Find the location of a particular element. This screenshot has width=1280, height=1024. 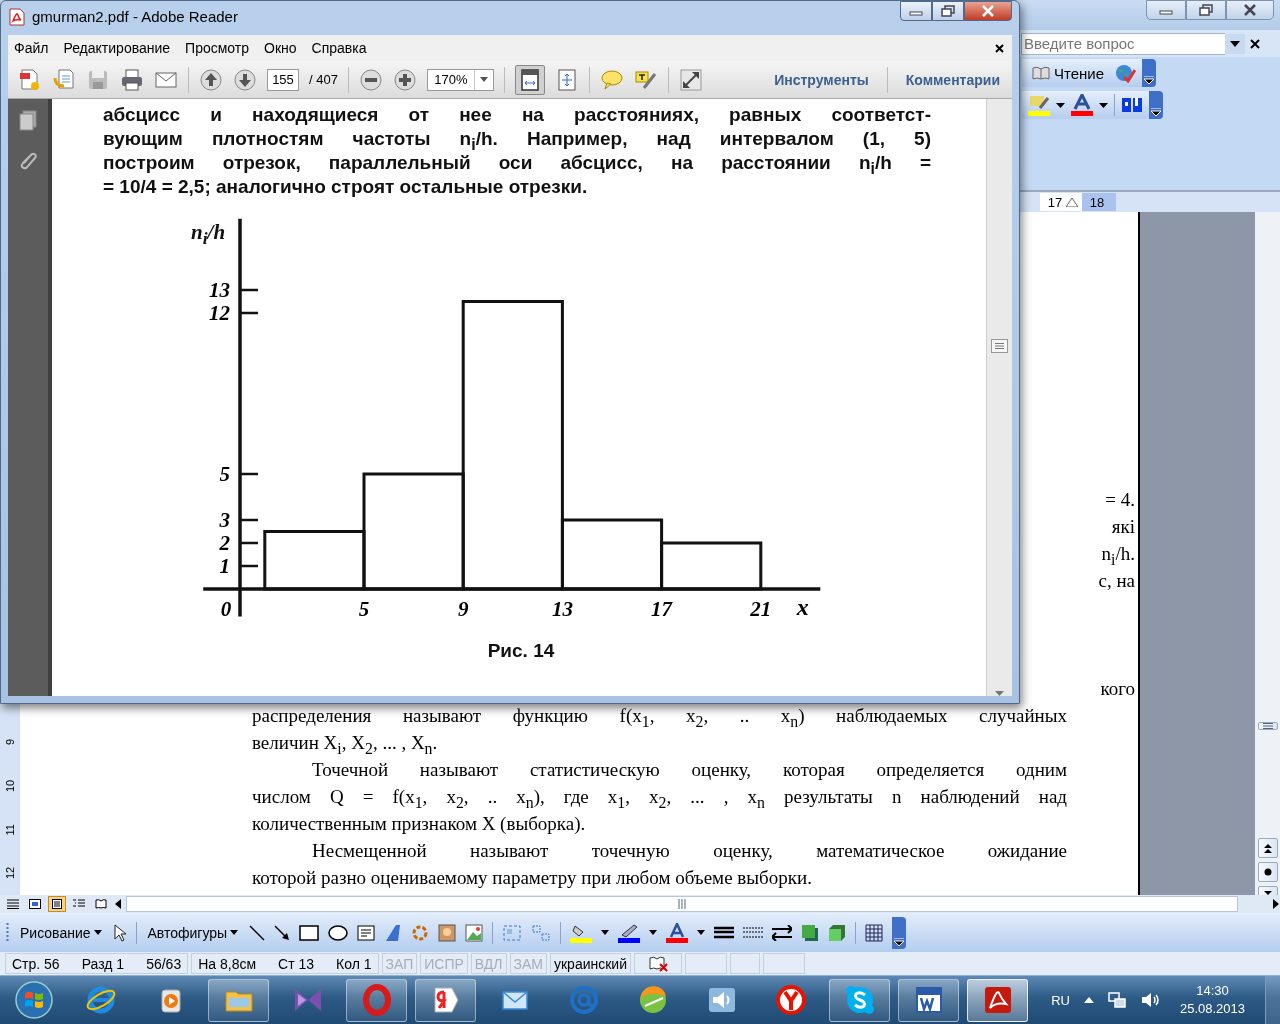

previous-page-icon is located at coordinates (211, 79).